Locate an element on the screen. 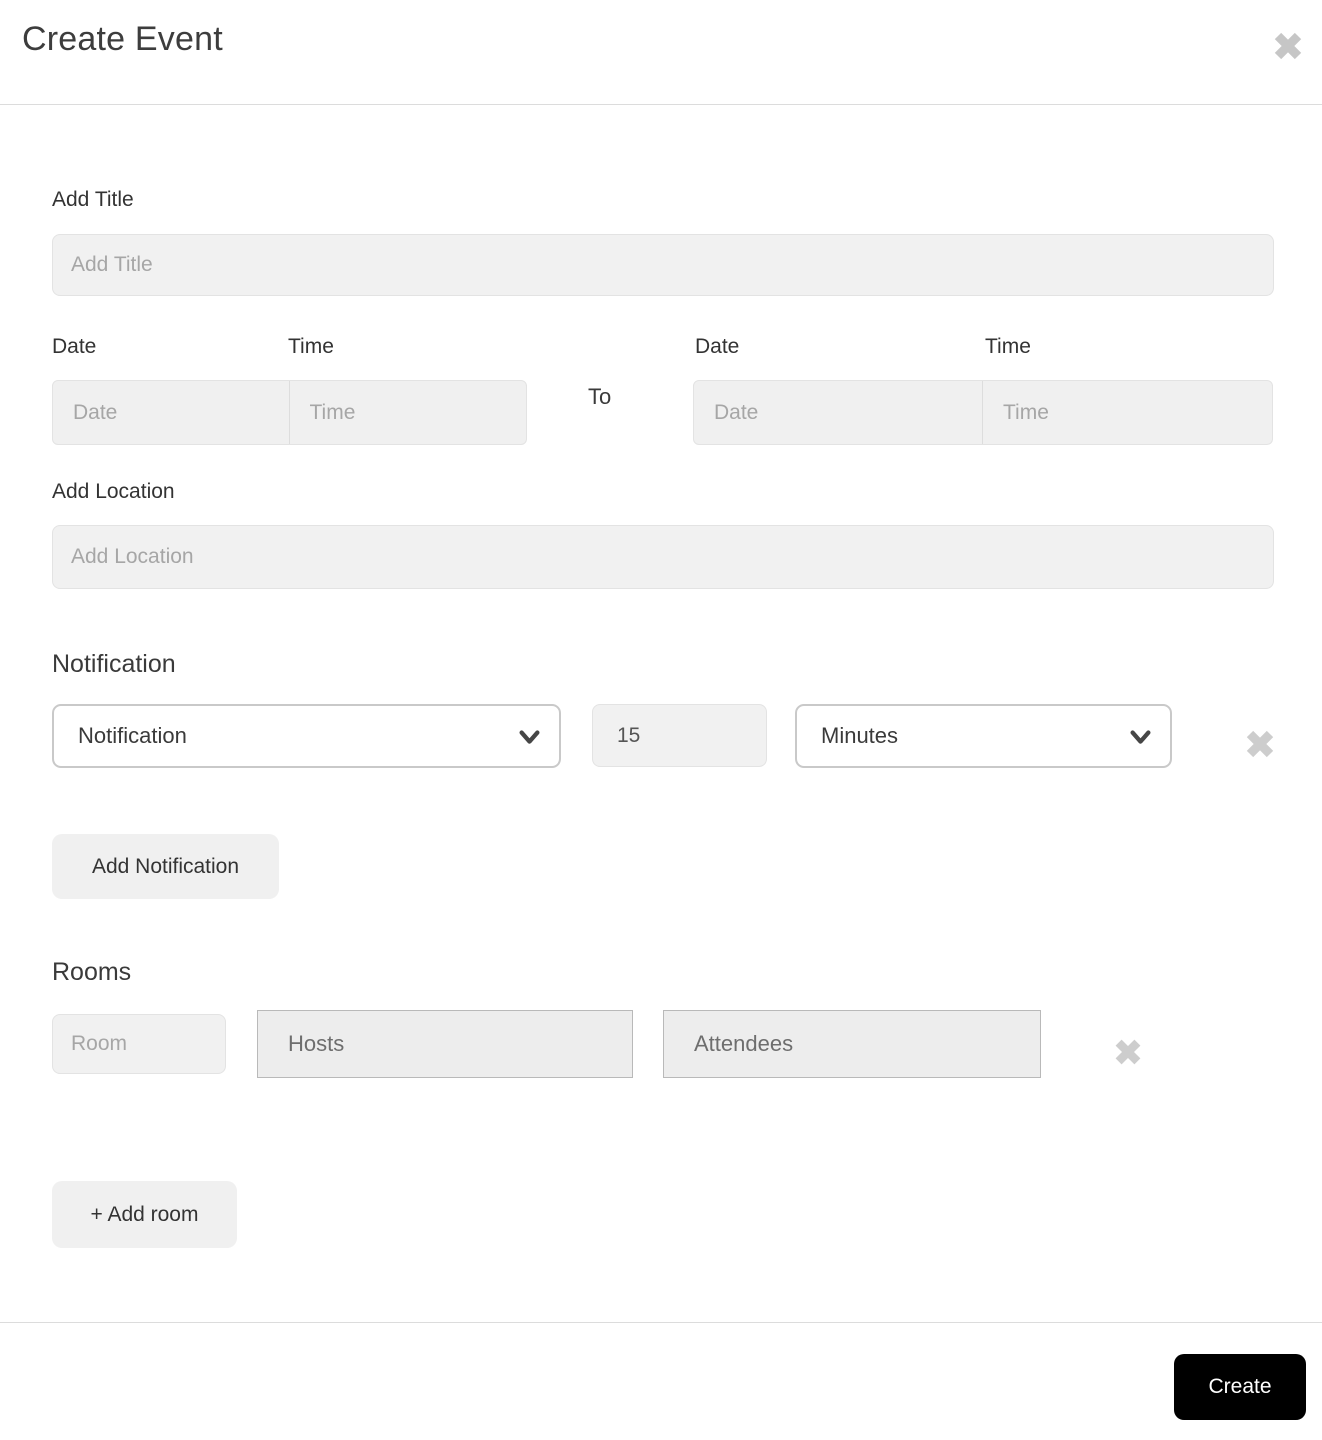 The image size is (1322, 1440). end-date-input is located at coordinates (838, 412).